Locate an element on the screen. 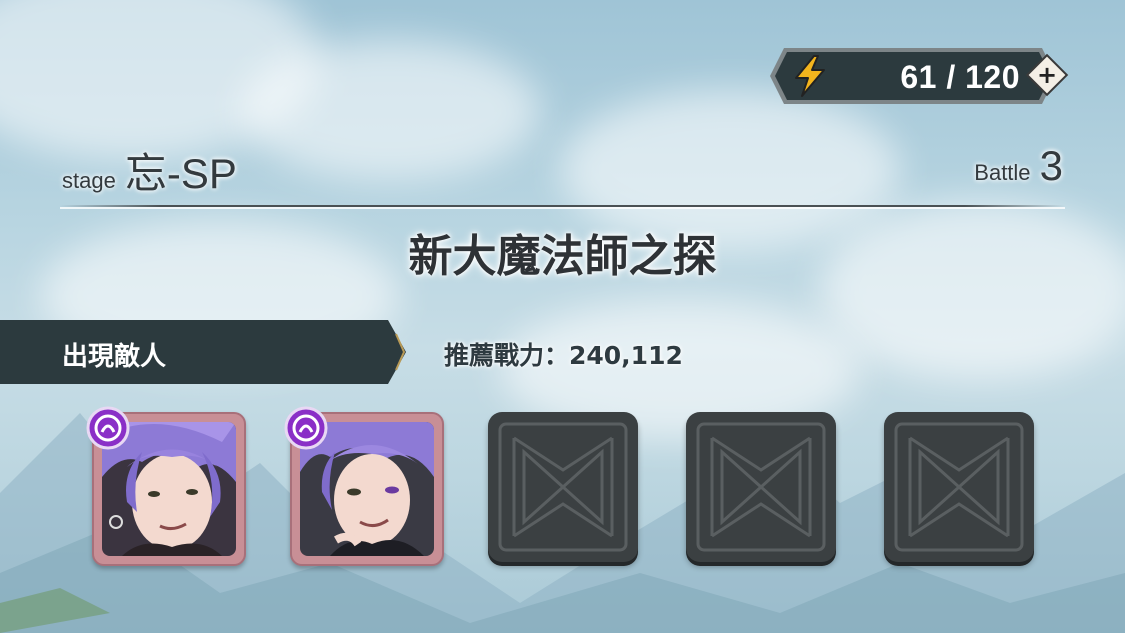 The image size is (1125, 633). stage-title: 新大魔法師之探 is located at coordinates (562, 256).